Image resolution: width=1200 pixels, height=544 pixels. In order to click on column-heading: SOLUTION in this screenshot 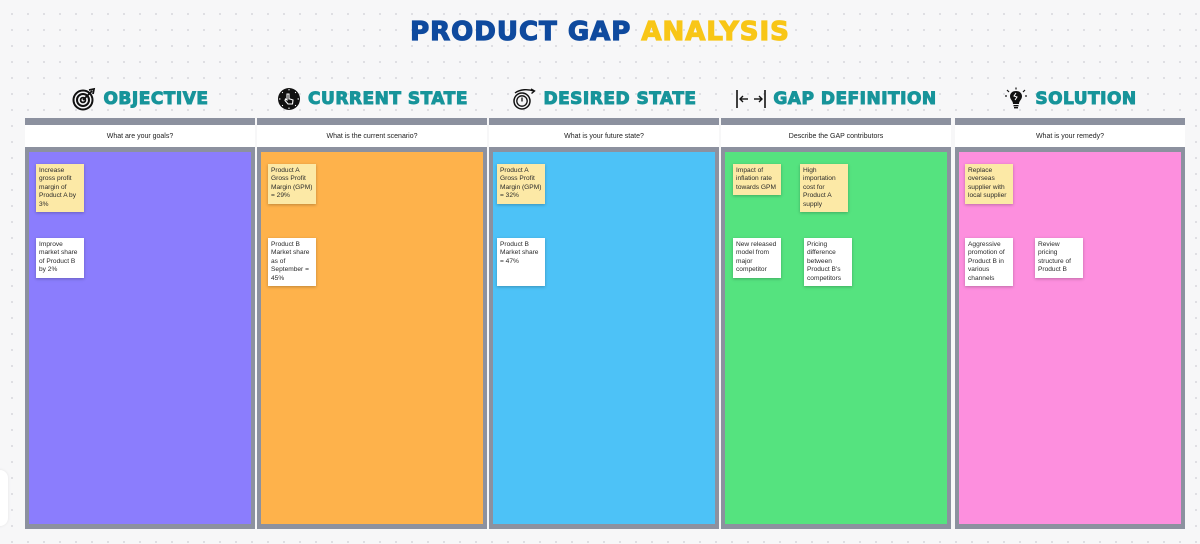, I will do `click(1070, 99)`.